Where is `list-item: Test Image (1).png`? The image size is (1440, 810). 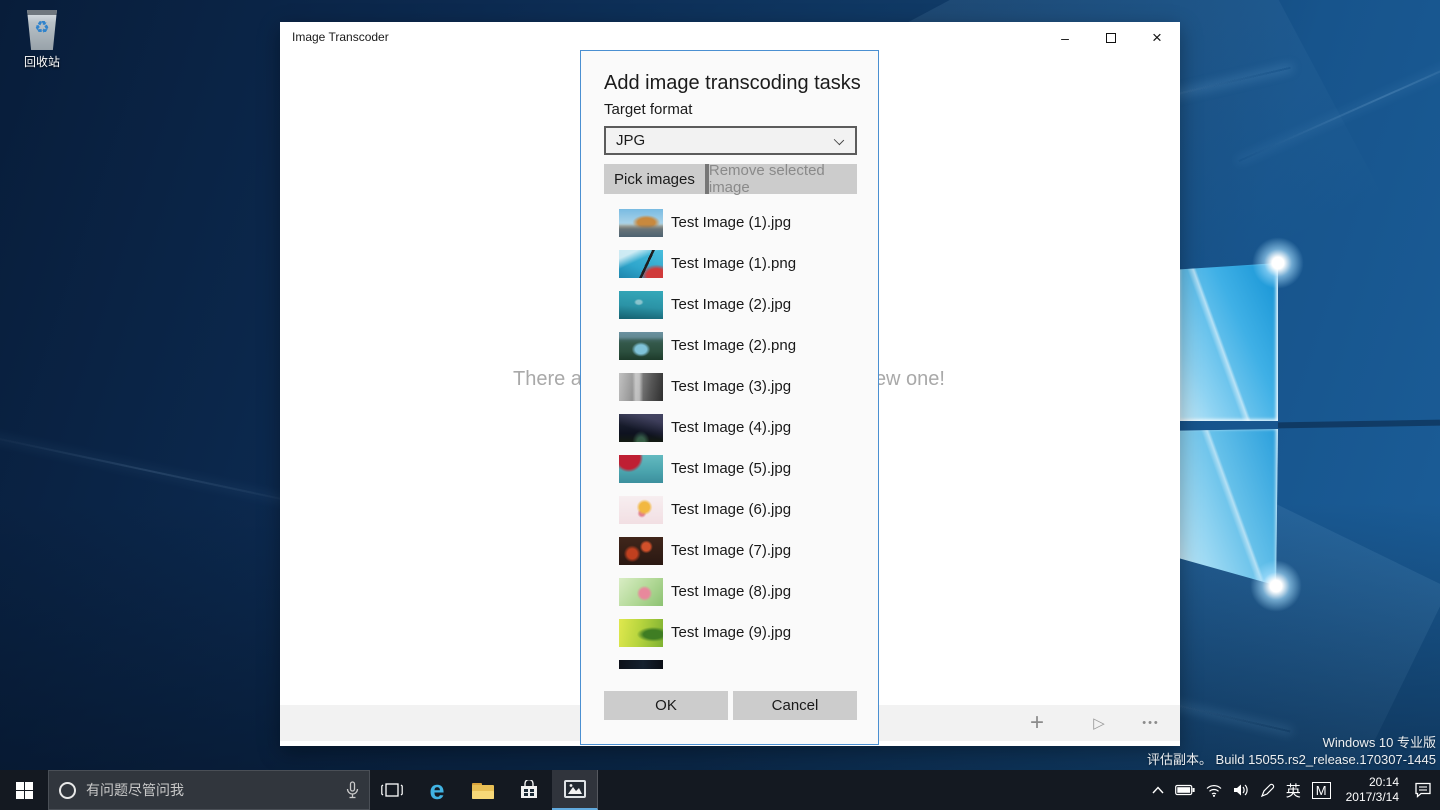 list-item: Test Image (1).png is located at coordinates (730, 263).